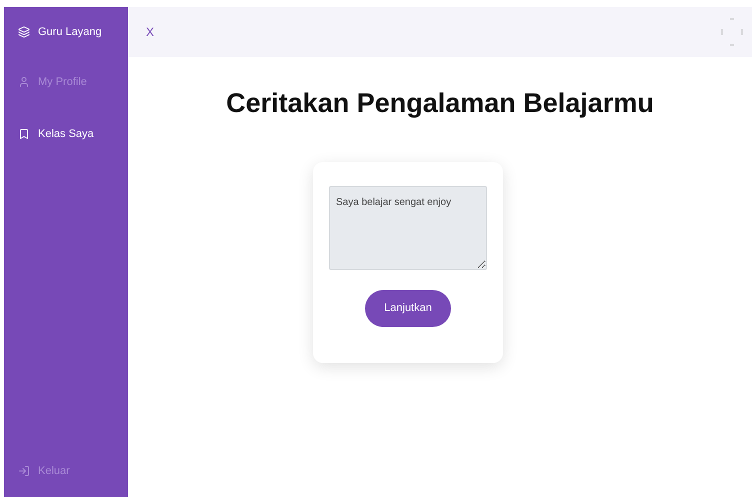 This screenshot has width=752, height=497. Describe the element at coordinates (24, 82) in the screenshot. I see `user-icon` at that location.